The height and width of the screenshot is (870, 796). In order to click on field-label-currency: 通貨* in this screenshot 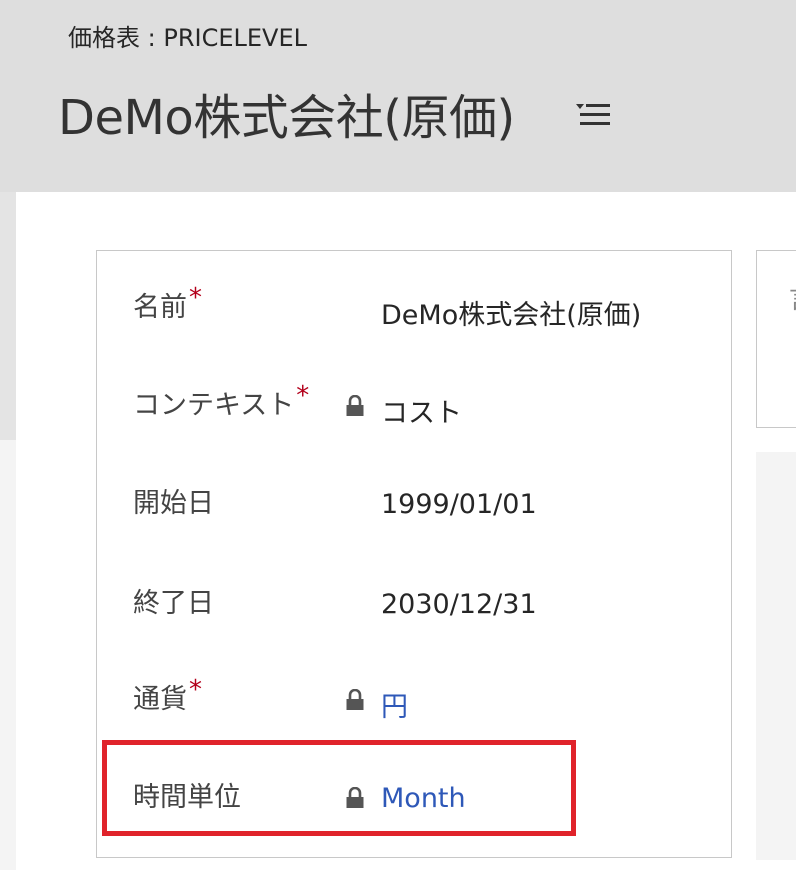, I will do `click(167, 695)`.